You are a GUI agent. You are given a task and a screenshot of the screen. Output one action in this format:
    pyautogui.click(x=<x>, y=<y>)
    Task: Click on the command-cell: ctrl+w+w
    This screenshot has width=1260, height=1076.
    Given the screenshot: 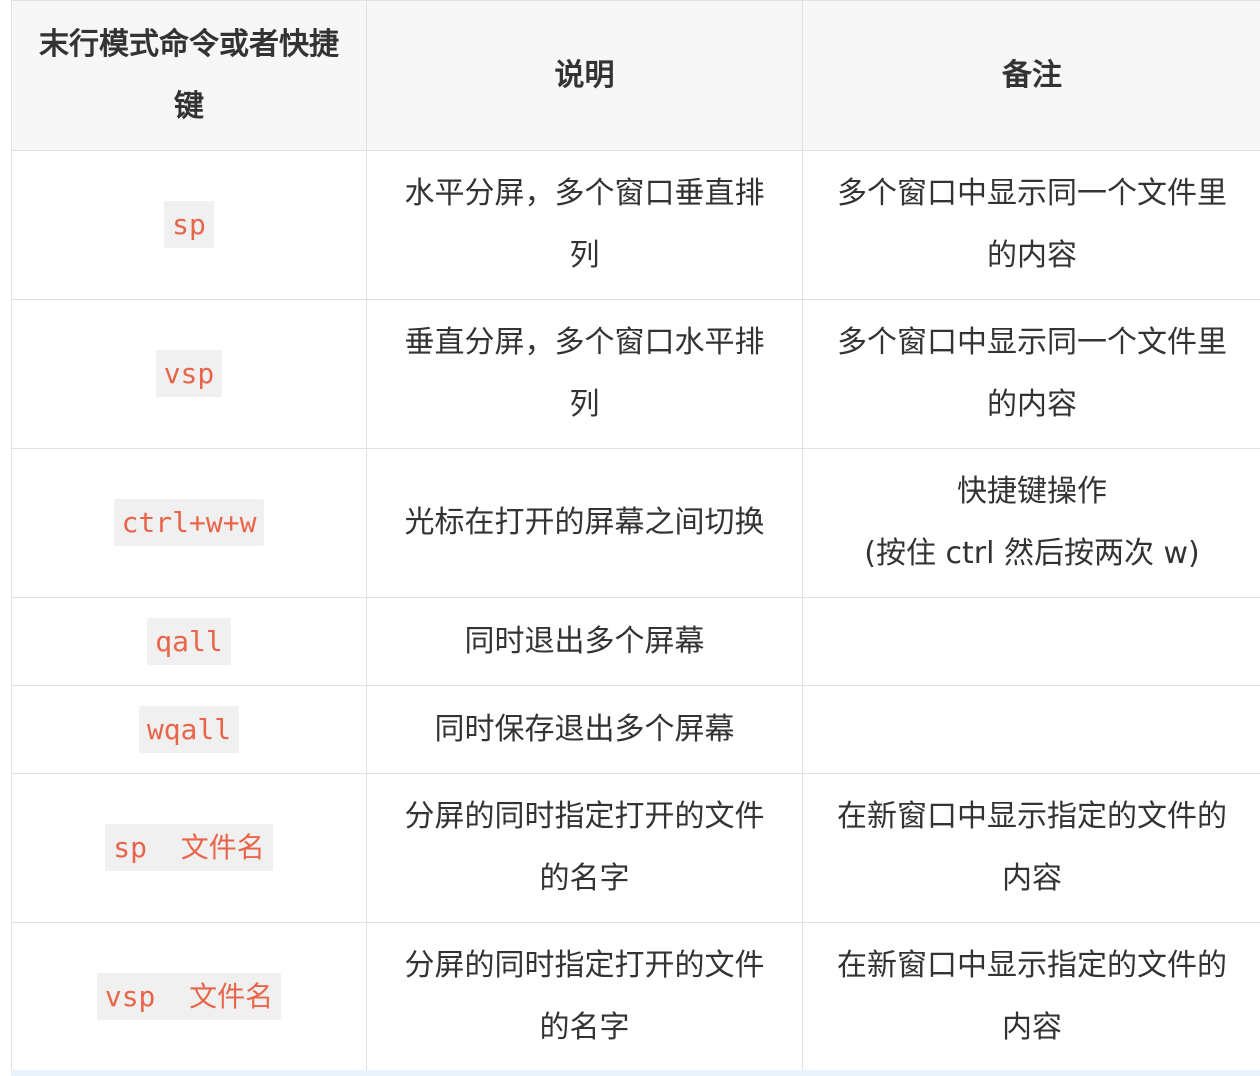 What is the action you would take?
    pyautogui.click(x=189, y=523)
    